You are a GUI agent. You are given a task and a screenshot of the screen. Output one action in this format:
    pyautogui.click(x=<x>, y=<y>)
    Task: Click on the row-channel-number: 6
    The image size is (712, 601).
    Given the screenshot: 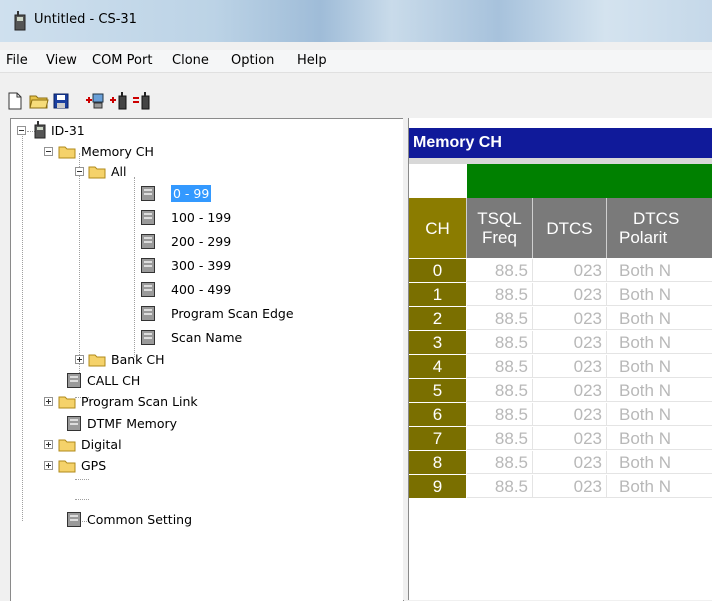 What is the action you would take?
    pyautogui.click(x=437, y=415)
    